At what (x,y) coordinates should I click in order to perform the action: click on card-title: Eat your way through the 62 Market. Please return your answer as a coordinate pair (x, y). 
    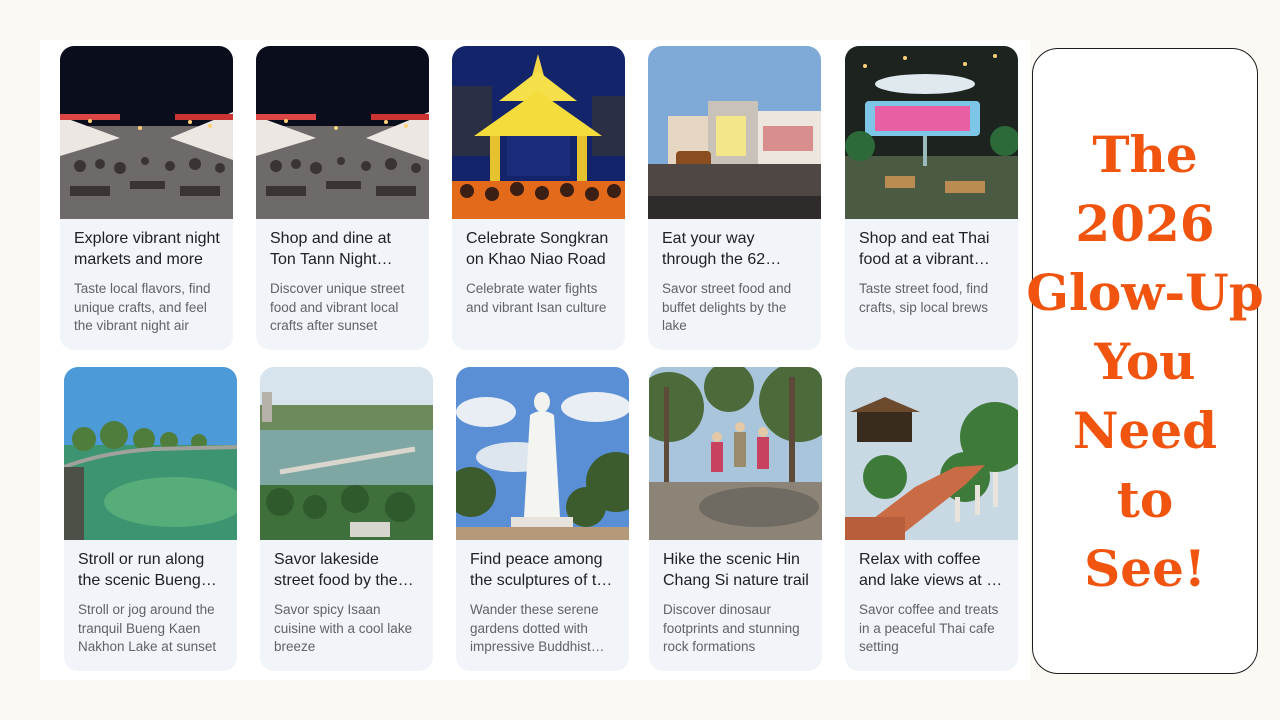
    Looking at the image, I should click on (714, 249).